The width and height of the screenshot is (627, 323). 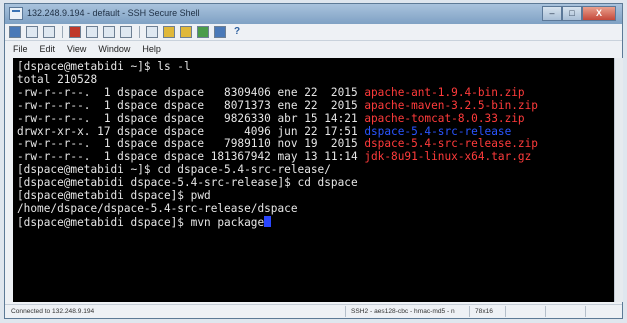 What do you see at coordinates (76, 49) in the screenshot?
I see `menu-view: View` at bounding box center [76, 49].